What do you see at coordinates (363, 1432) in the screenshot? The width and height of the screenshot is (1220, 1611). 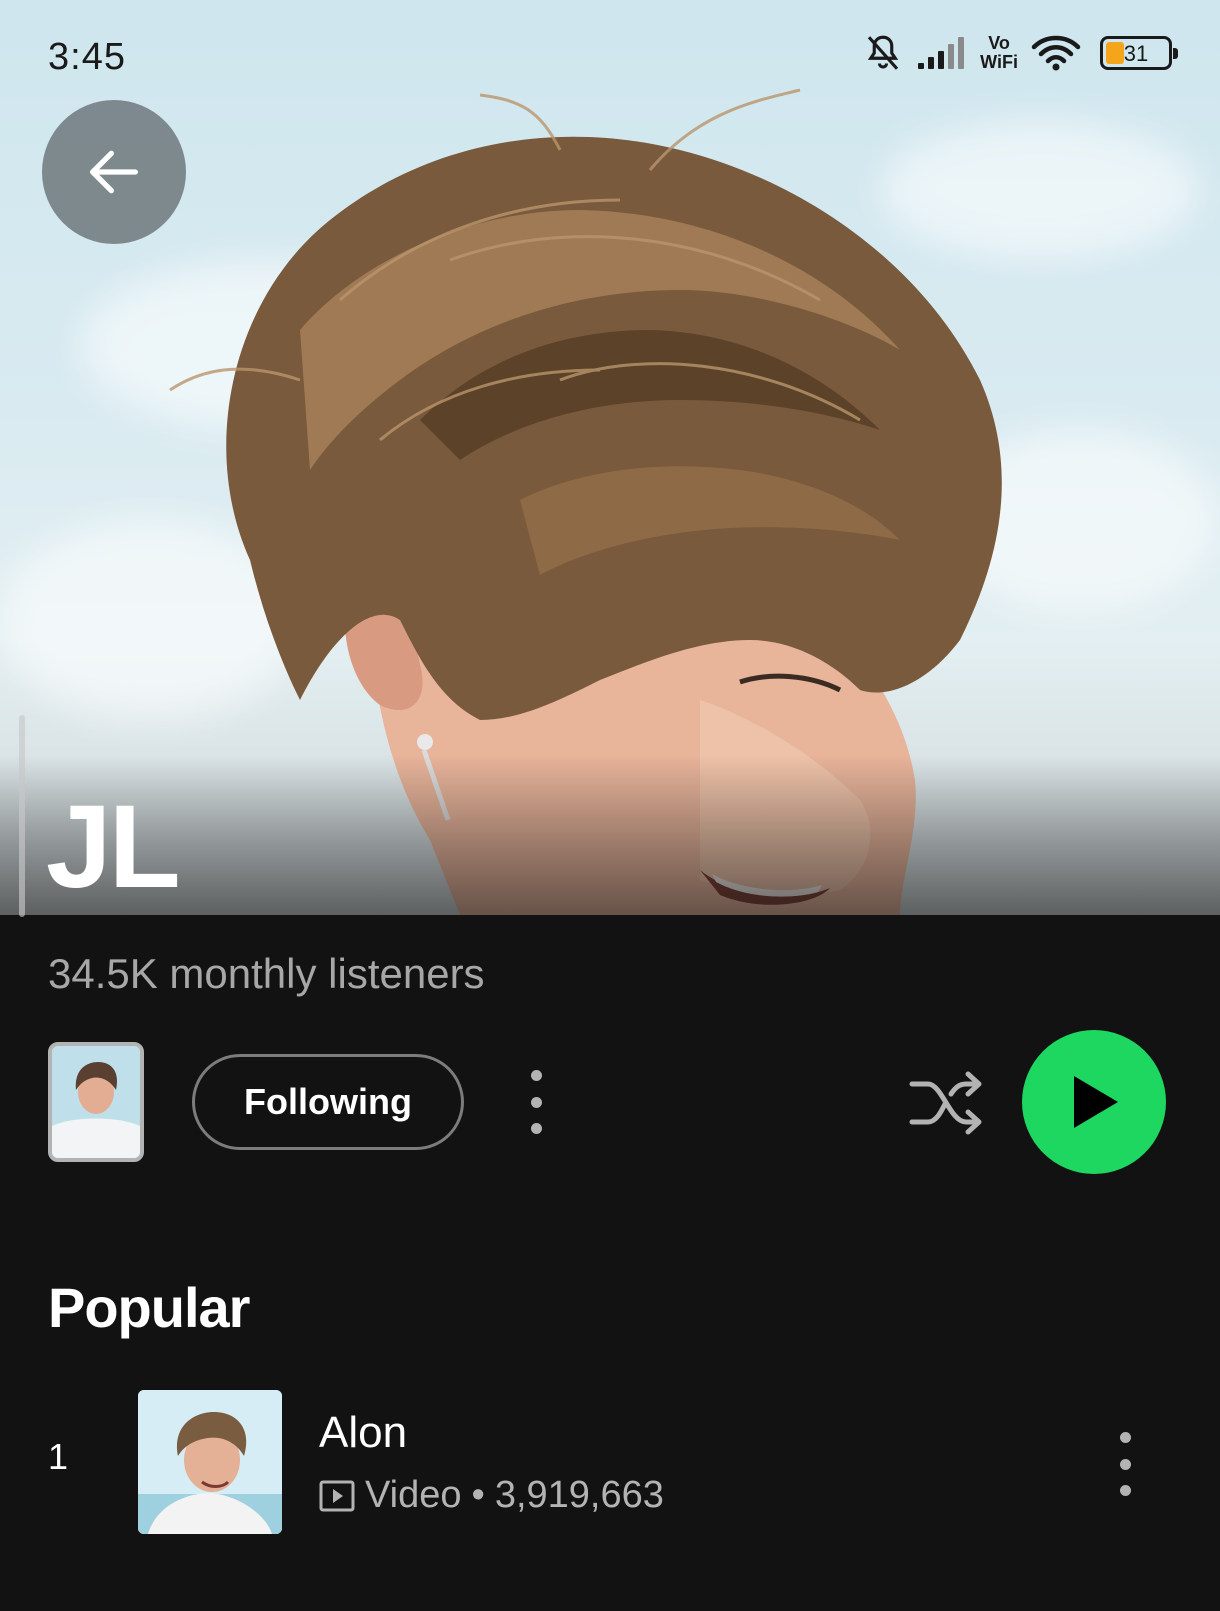 I see `track-title: Alon` at bounding box center [363, 1432].